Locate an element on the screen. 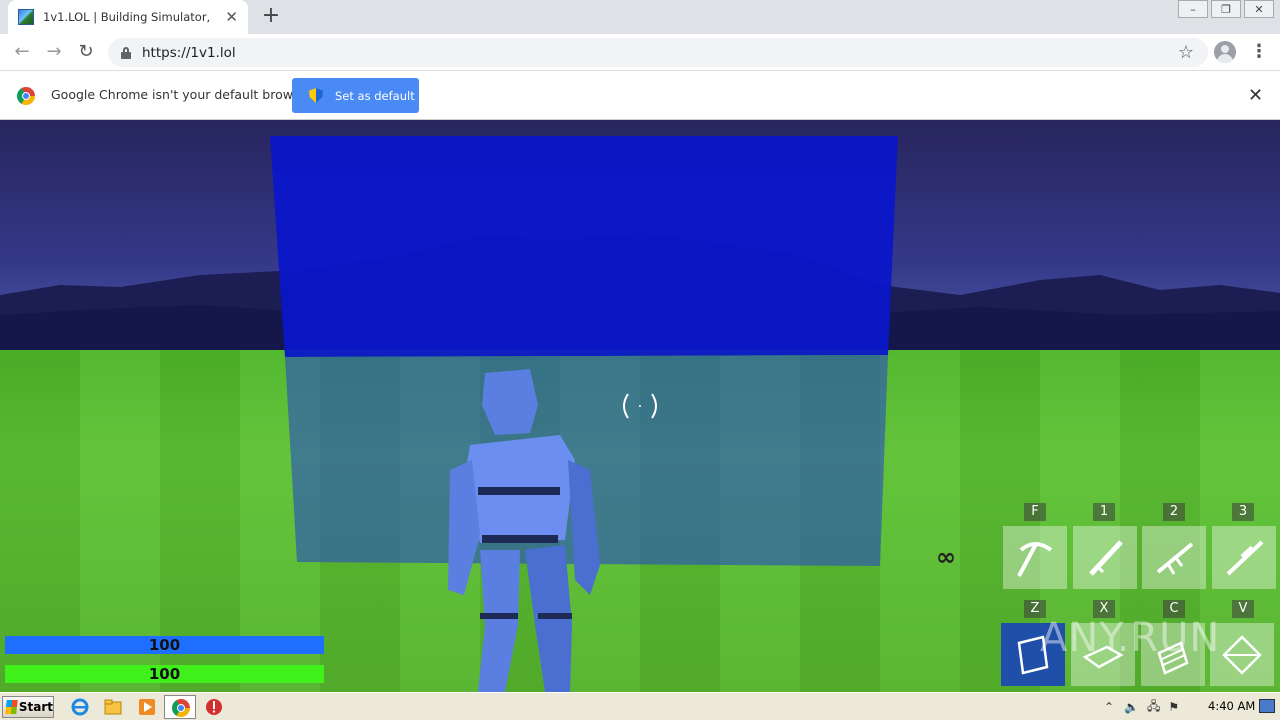 This screenshot has width=1280, height=720. taskbar-chrome-button is located at coordinates (180, 707).